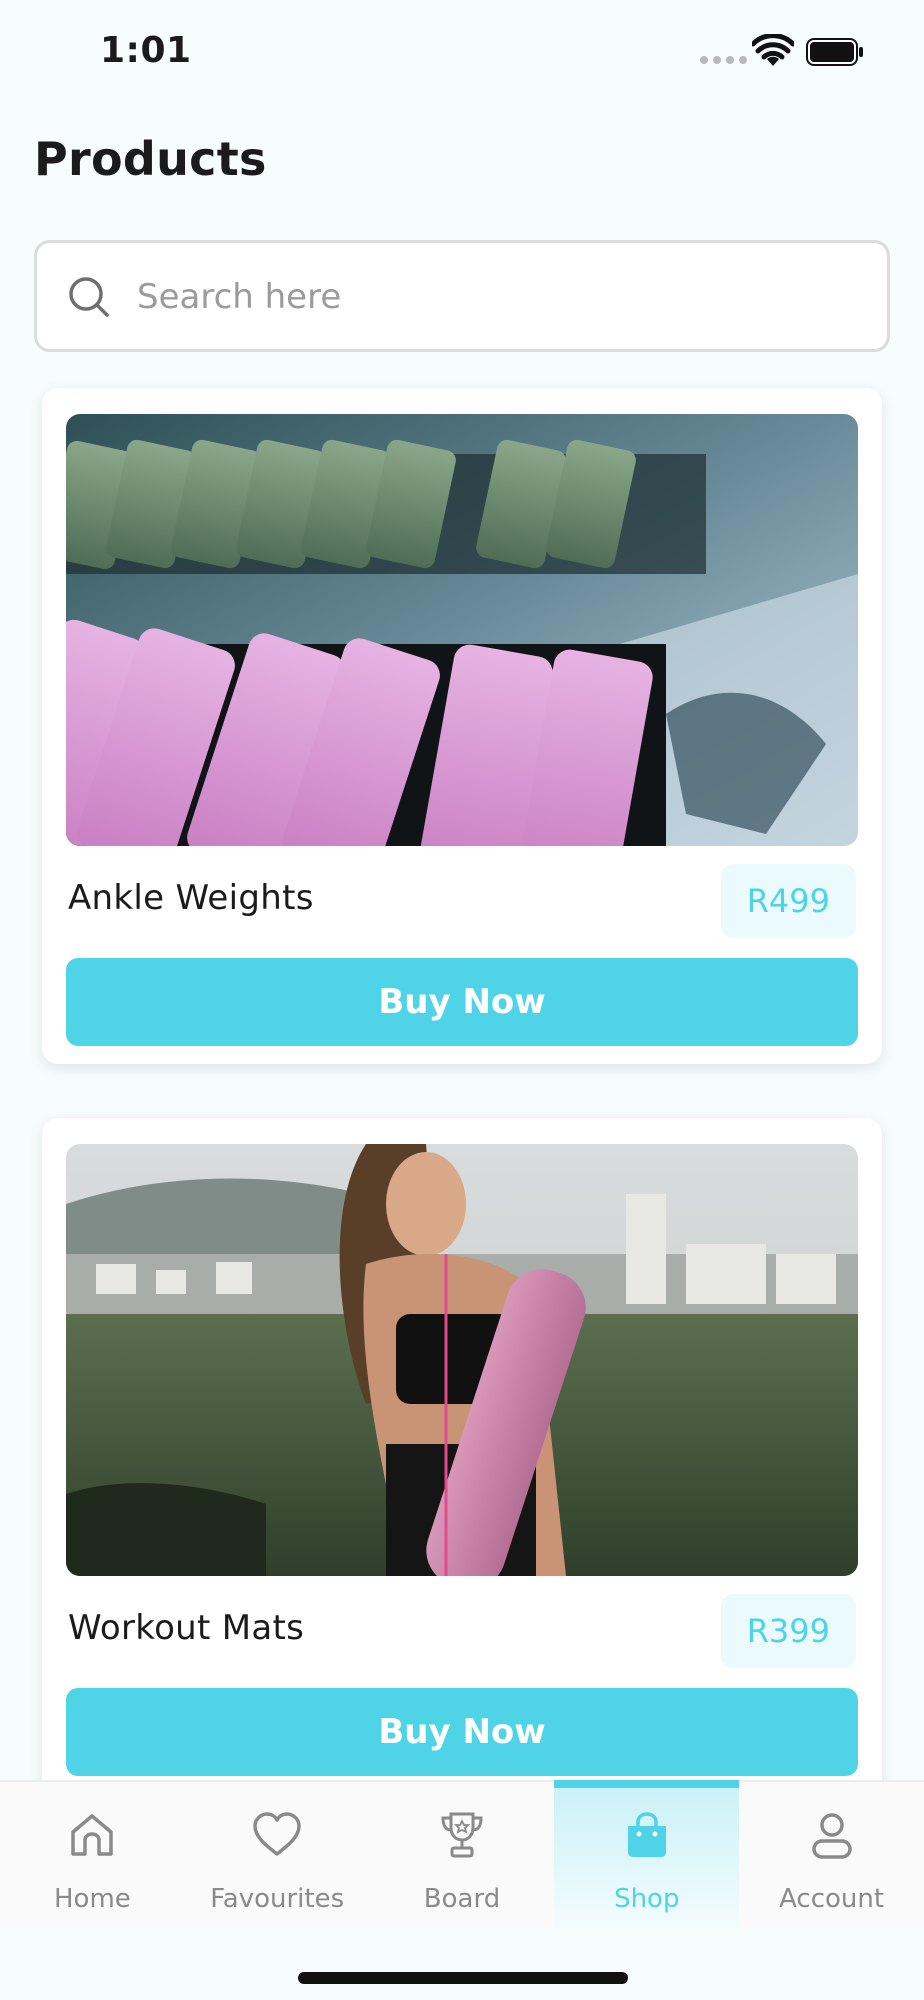 The width and height of the screenshot is (924, 2000). What do you see at coordinates (773, 50) in the screenshot?
I see `wifi-icon` at bounding box center [773, 50].